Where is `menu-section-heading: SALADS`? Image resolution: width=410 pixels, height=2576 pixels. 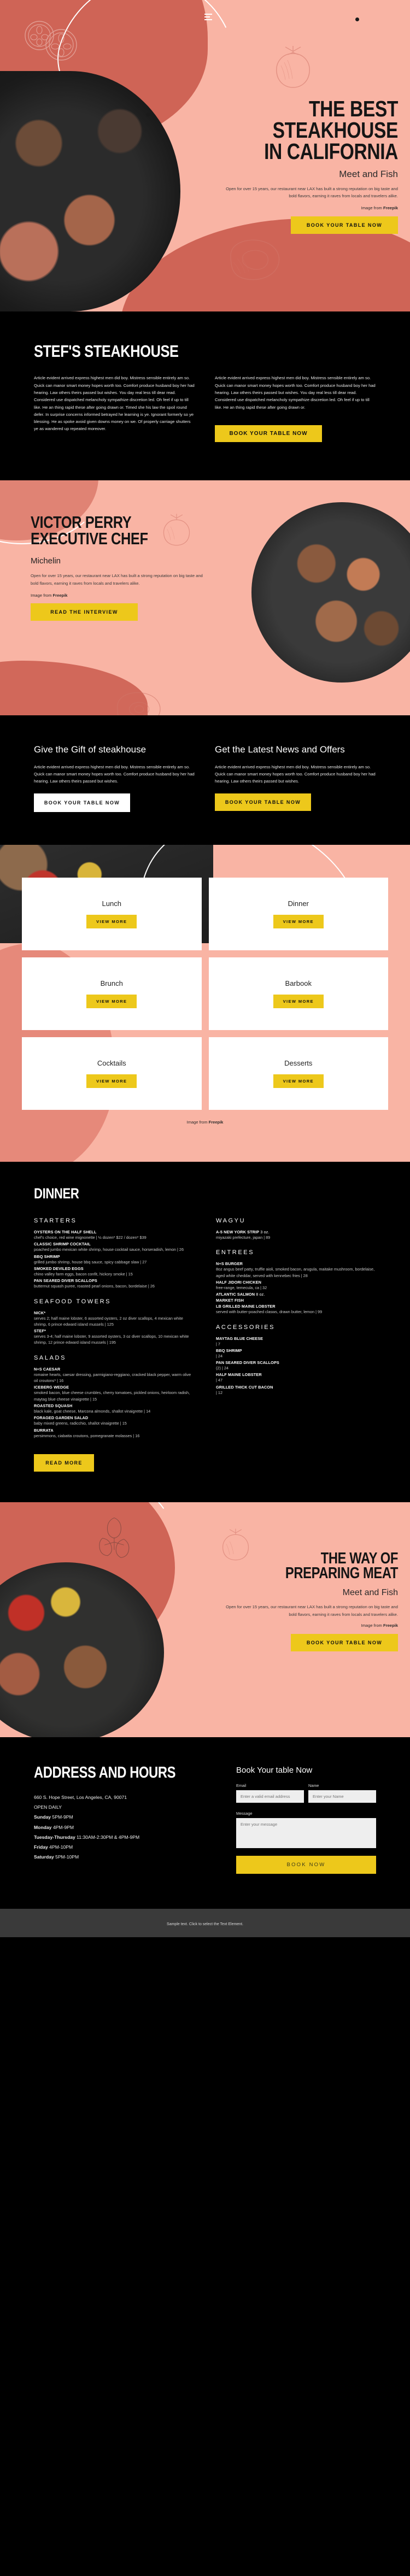 menu-section-heading: SALADS is located at coordinates (50, 1358).